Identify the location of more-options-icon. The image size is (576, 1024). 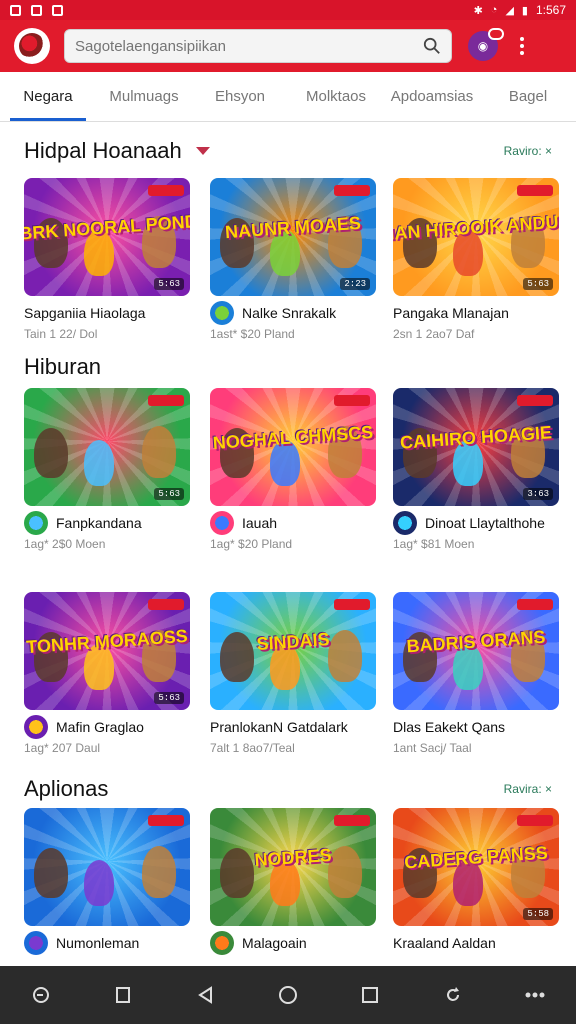
(522, 46).